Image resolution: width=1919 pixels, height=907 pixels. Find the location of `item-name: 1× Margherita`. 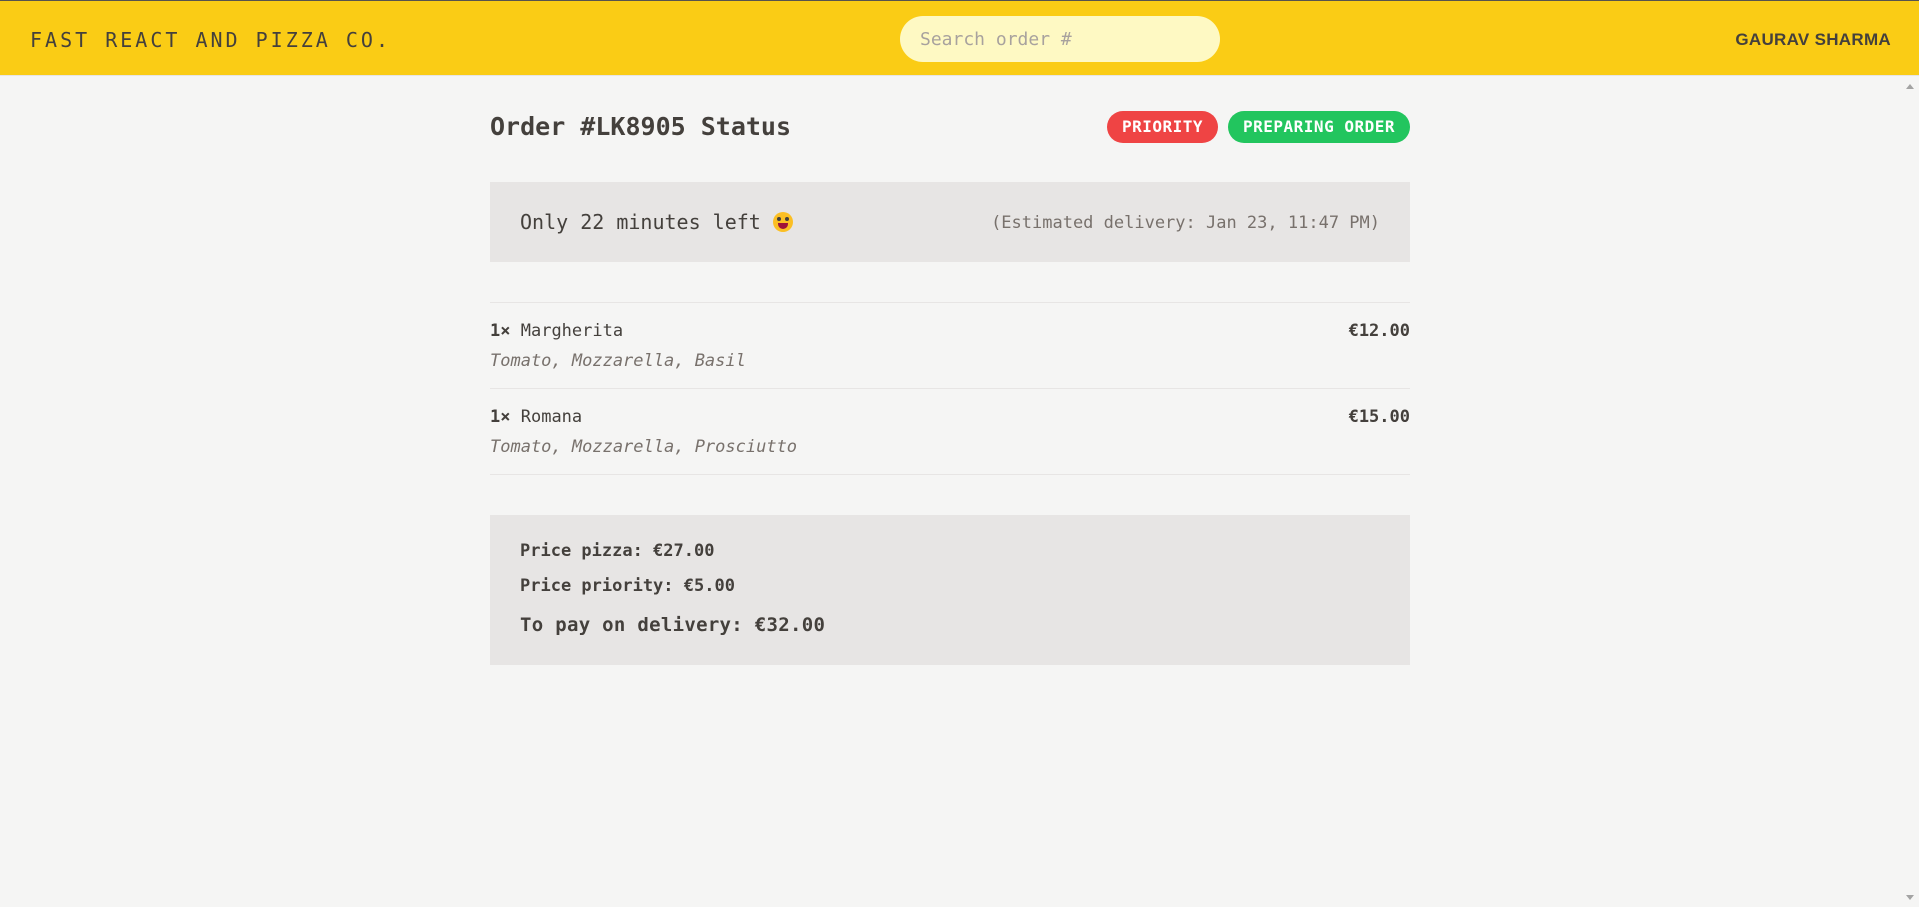

item-name: 1× Margherita is located at coordinates (556, 331).